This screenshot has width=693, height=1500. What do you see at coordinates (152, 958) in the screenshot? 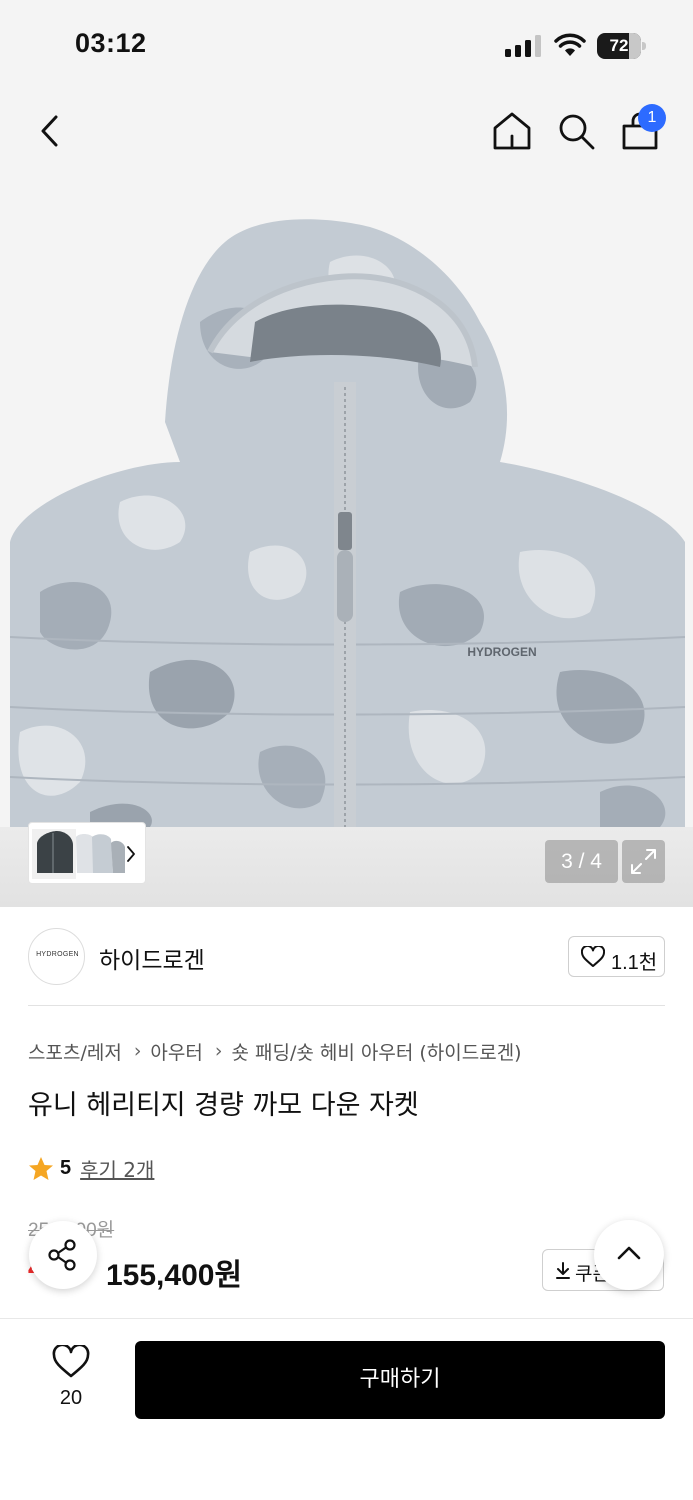
I see `brand-name: 하이드로겐` at bounding box center [152, 958].